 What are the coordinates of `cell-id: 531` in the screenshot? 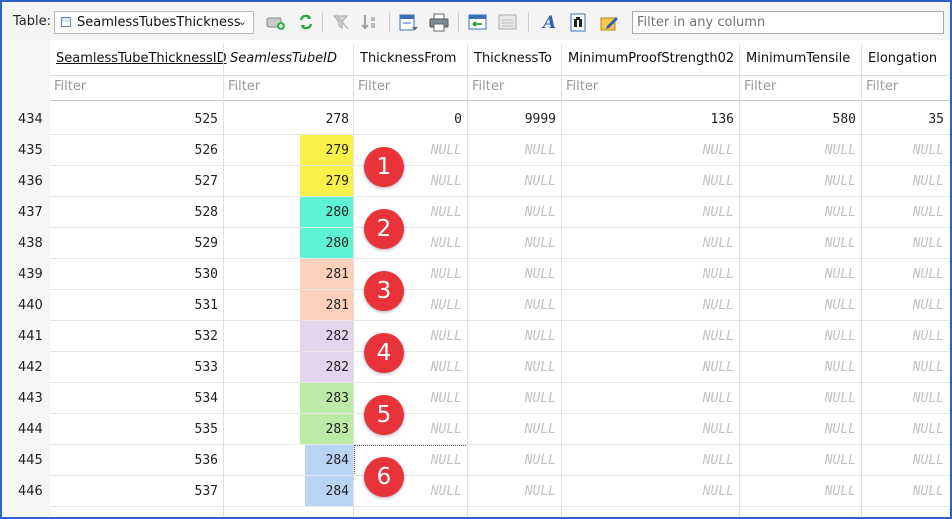 It's located at (137, 305).